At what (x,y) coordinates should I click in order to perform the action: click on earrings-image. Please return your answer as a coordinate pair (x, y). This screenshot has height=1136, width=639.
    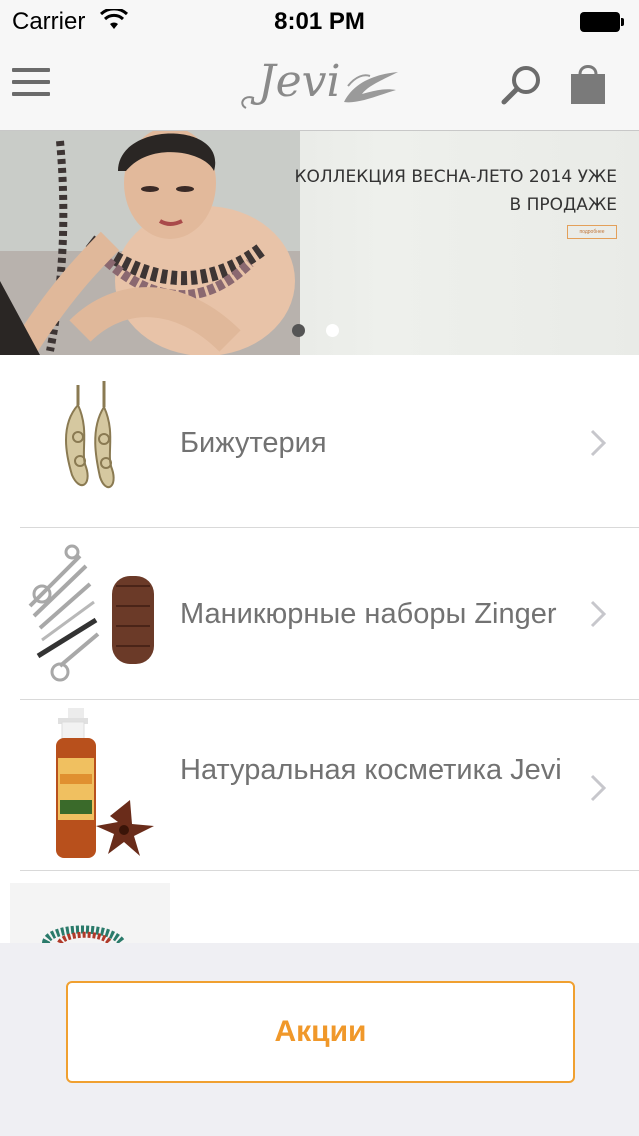
    Looking at the image, I should click on (92, 440).